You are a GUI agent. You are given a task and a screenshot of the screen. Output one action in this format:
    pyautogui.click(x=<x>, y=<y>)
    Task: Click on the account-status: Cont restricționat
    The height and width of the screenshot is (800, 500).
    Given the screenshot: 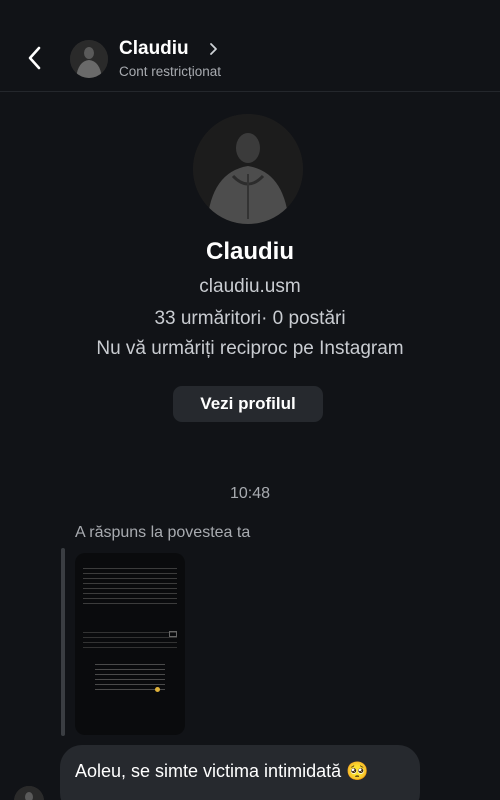 What is the action you would take?
    pyautogui.click(x=170, y=71)
    